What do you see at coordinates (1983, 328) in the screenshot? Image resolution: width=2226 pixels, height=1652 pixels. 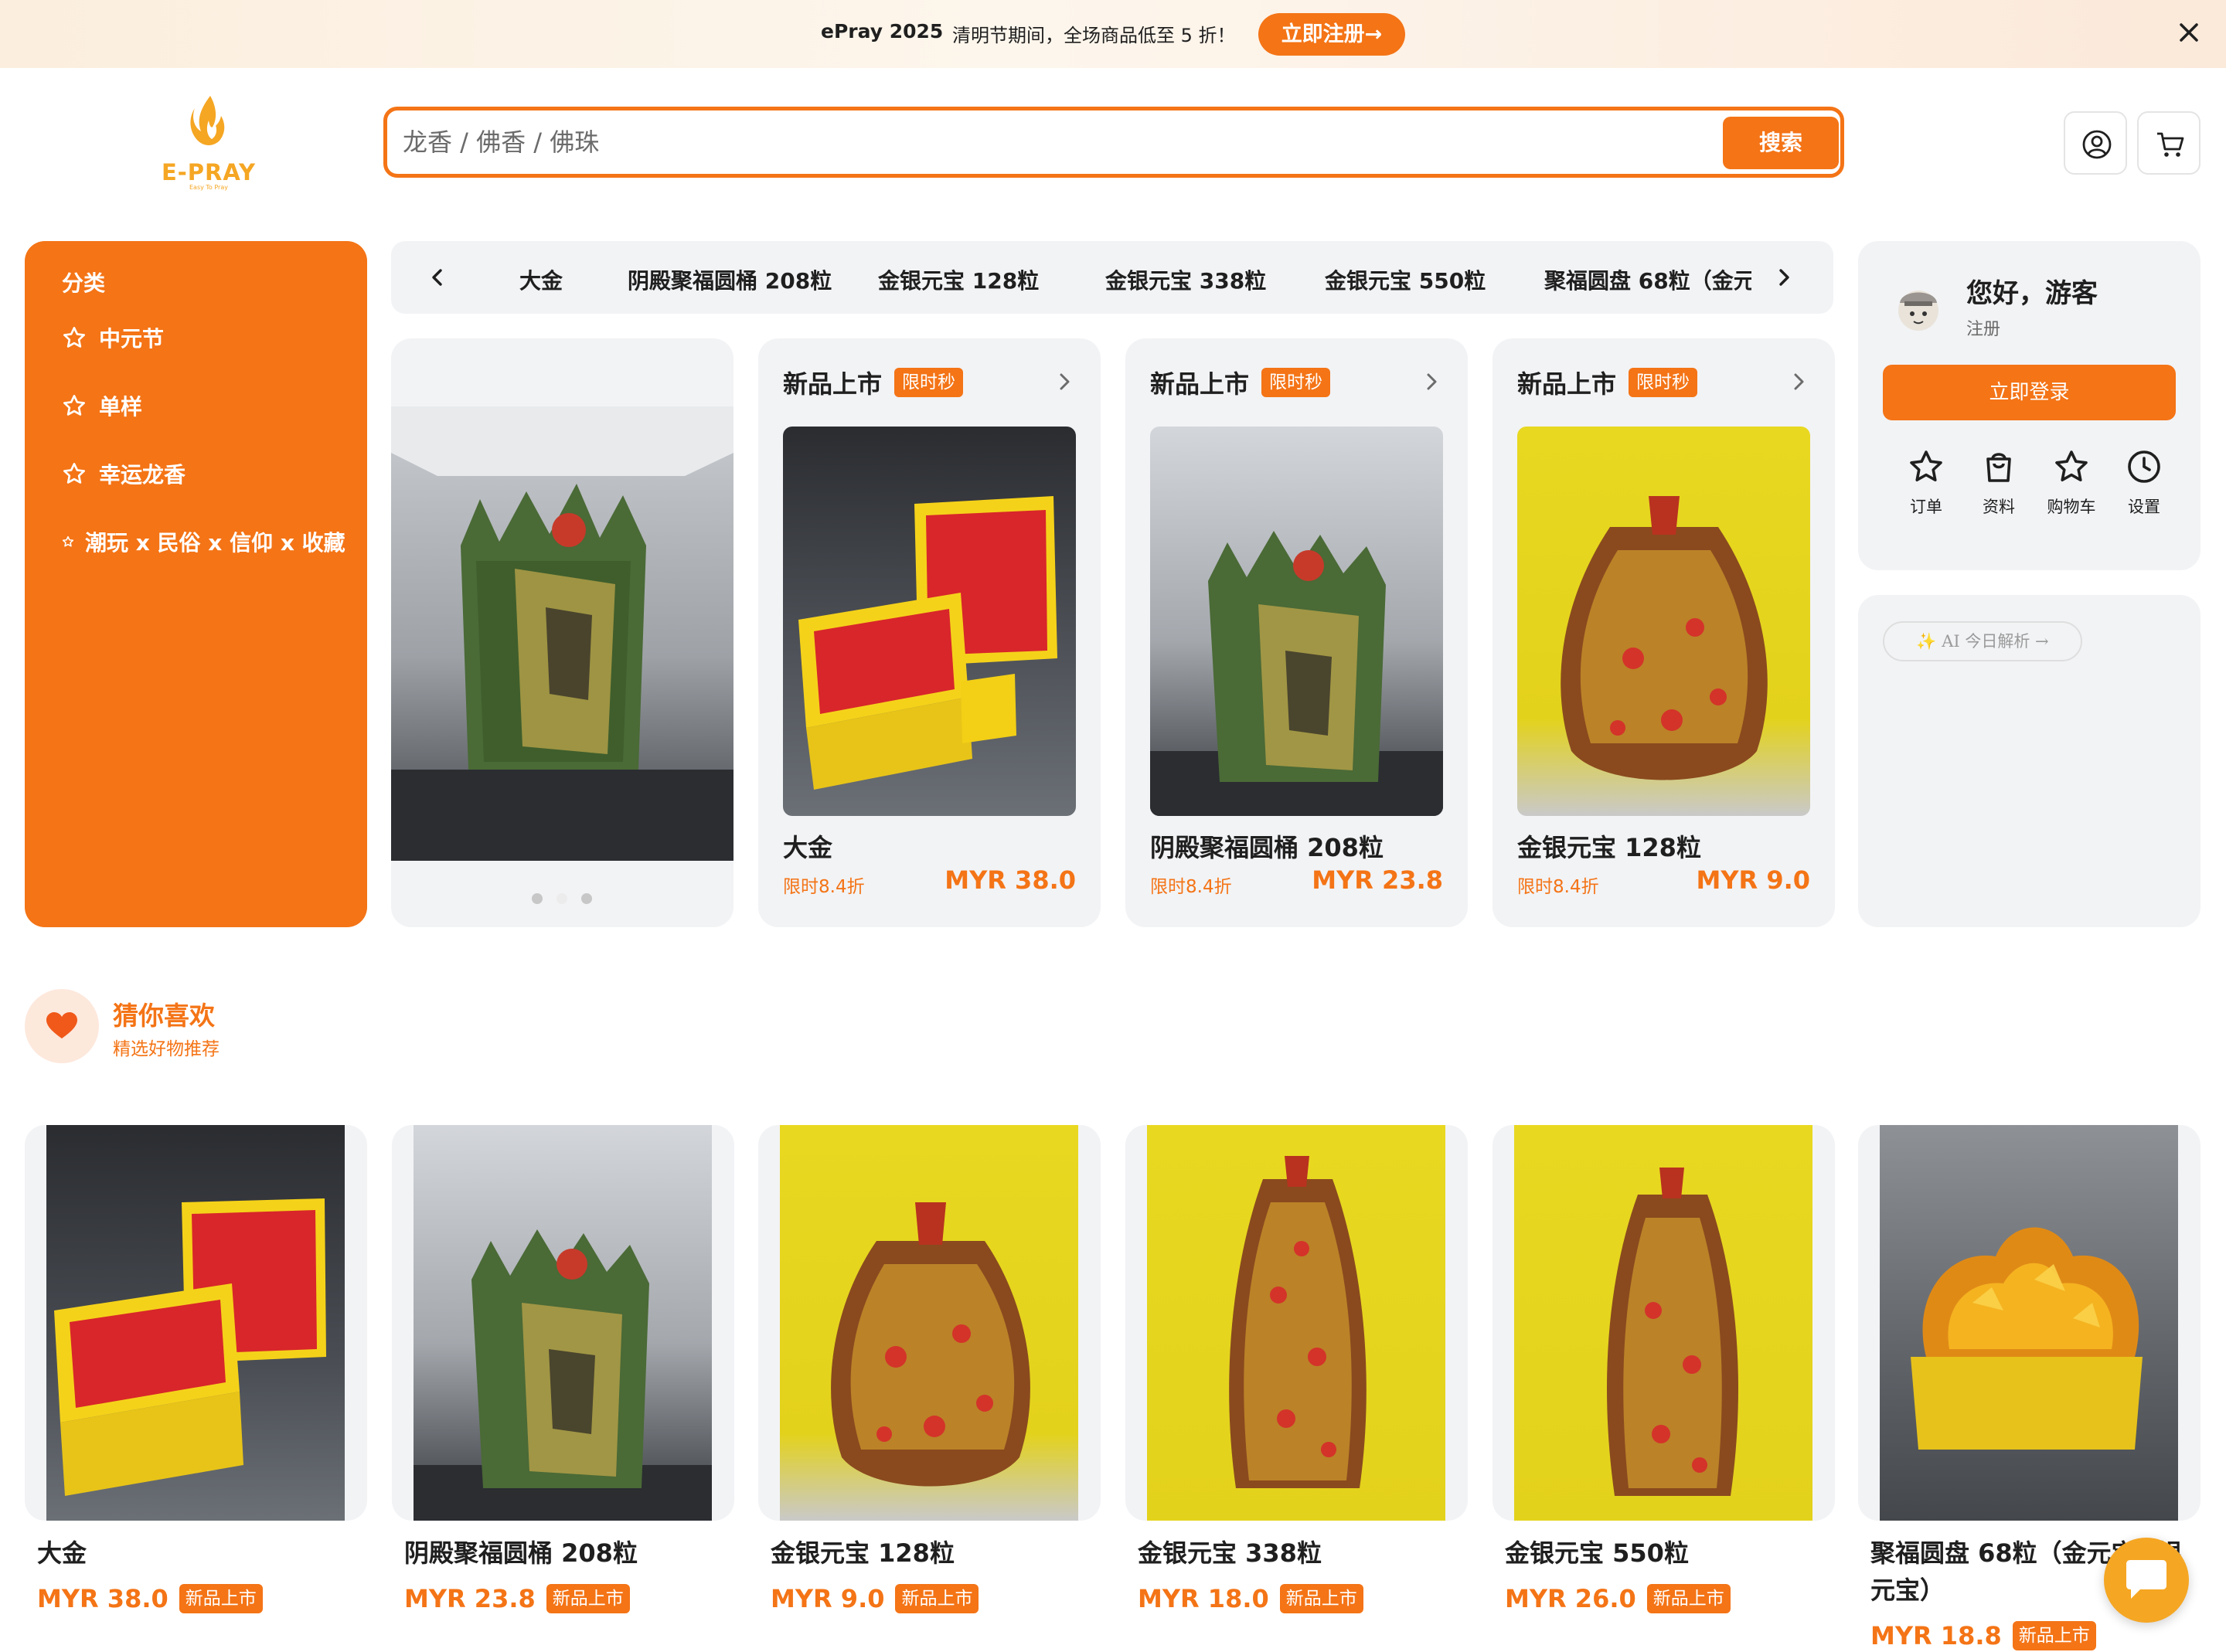 I see `register-link: 注册` at bounding box center [1983, 328].